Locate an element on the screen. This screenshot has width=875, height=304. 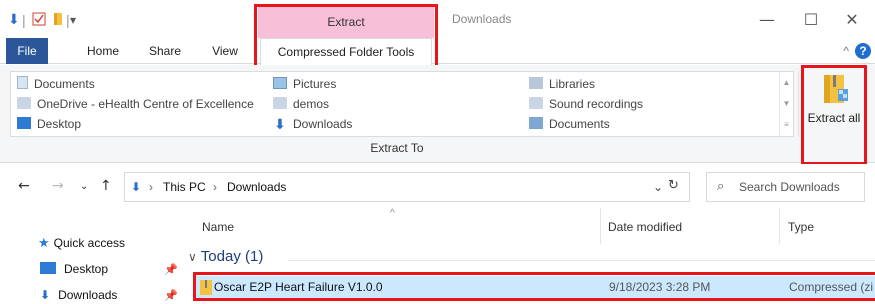
nav-item-downloads: ⬇ Downloads is located at coordinates (78, 294).